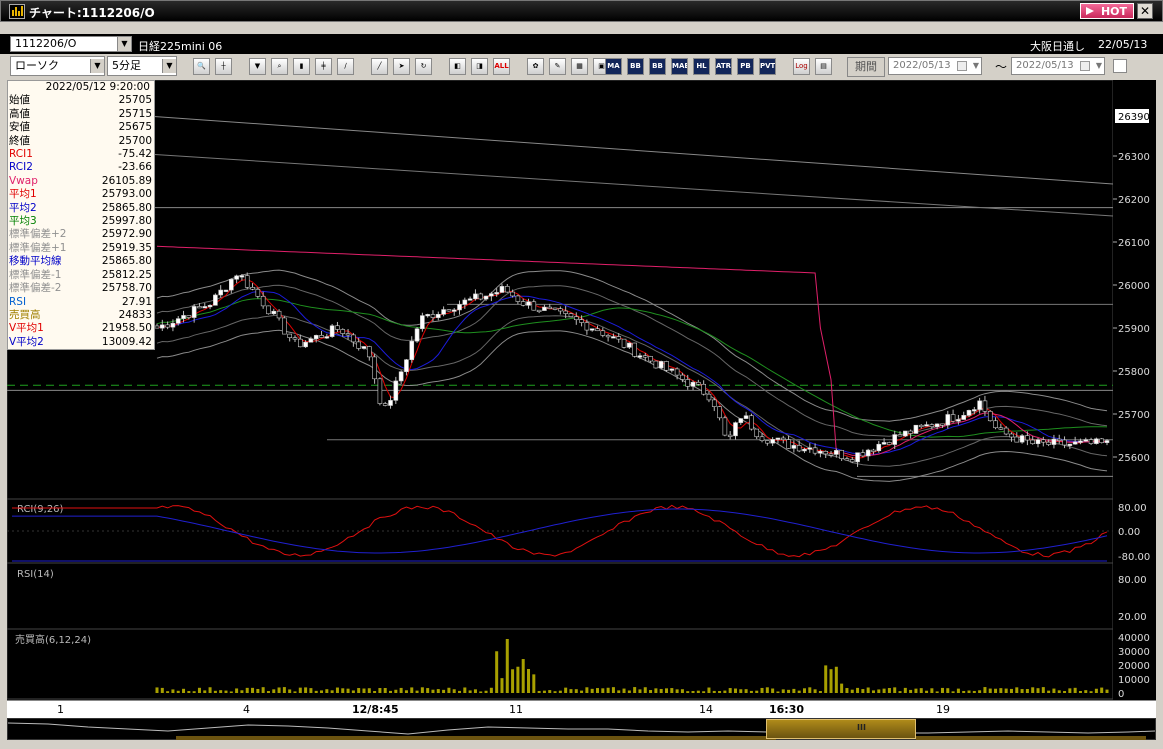 The height and width of the screenshot is (749, 1163). I want to click on erase-icon: ∕, so click(345, 66).